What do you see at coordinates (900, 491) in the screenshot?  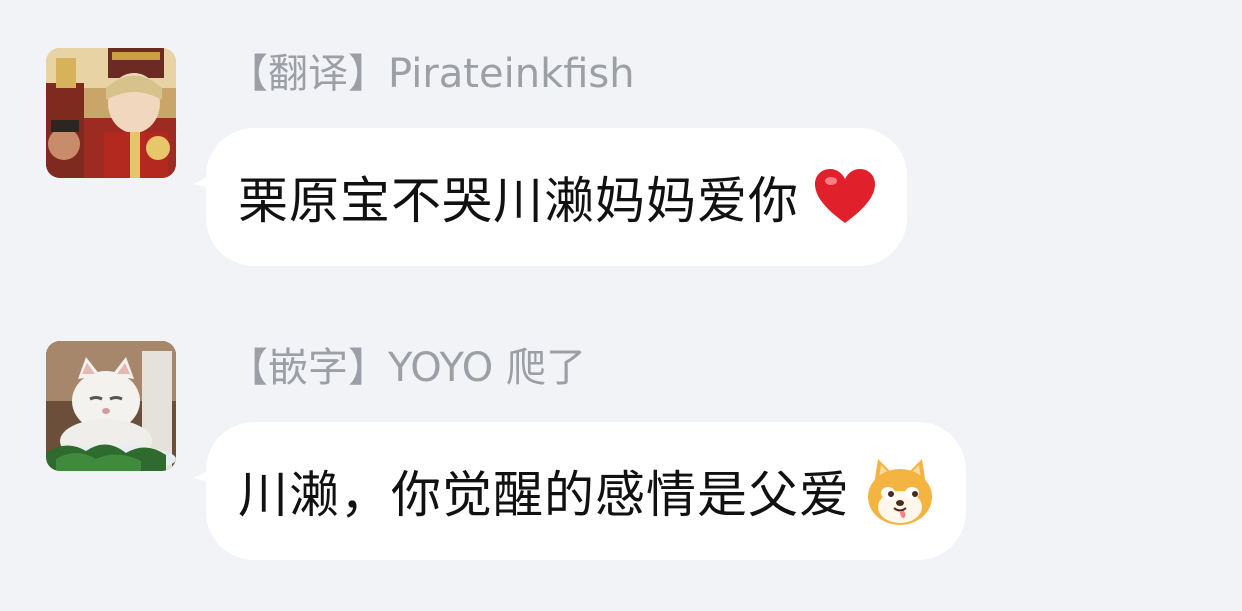 I see `shiba-dog-icon` at bounding box center [900, 491].